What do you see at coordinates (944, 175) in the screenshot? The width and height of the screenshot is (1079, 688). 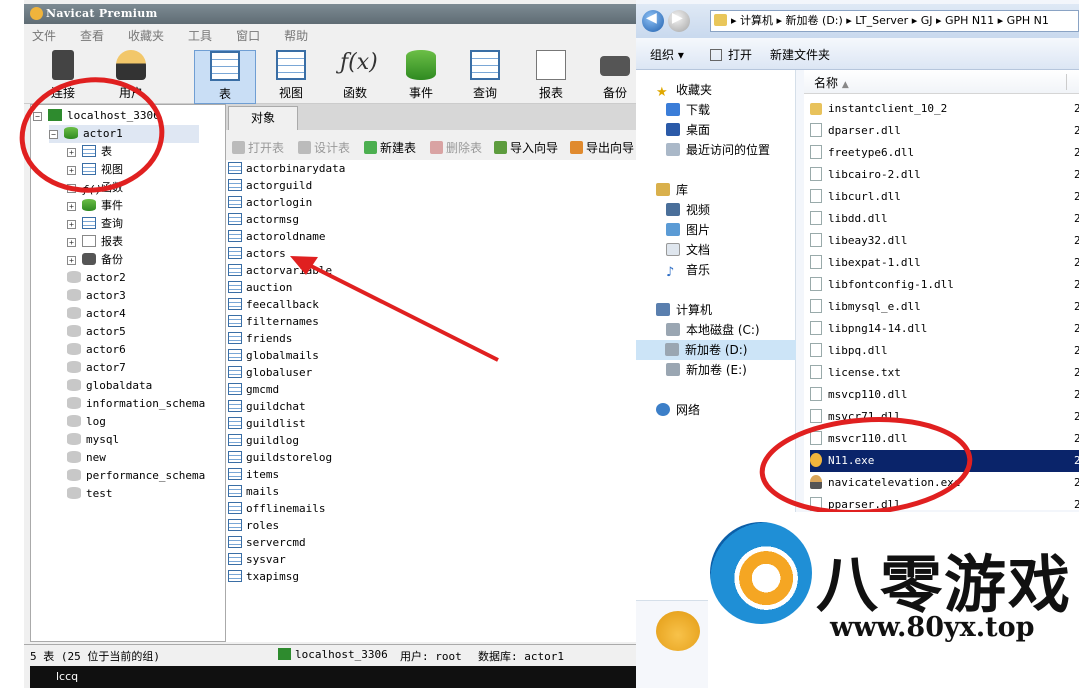 I see `file-row: libcairo-2.dll 2` at bounding box center [944, 175].